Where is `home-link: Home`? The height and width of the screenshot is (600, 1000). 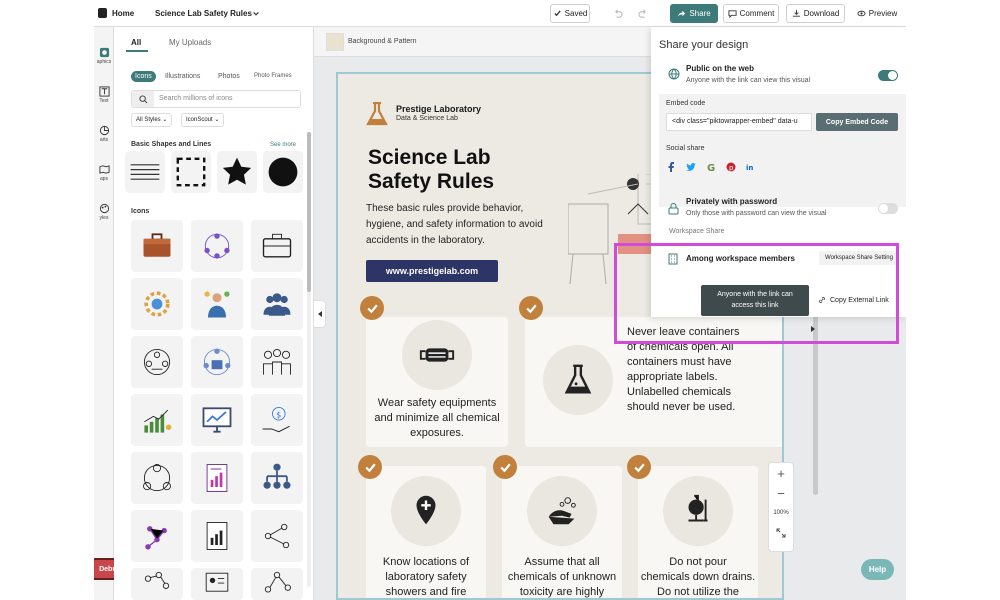 home-link: Home is located at coordinates (123, 13).